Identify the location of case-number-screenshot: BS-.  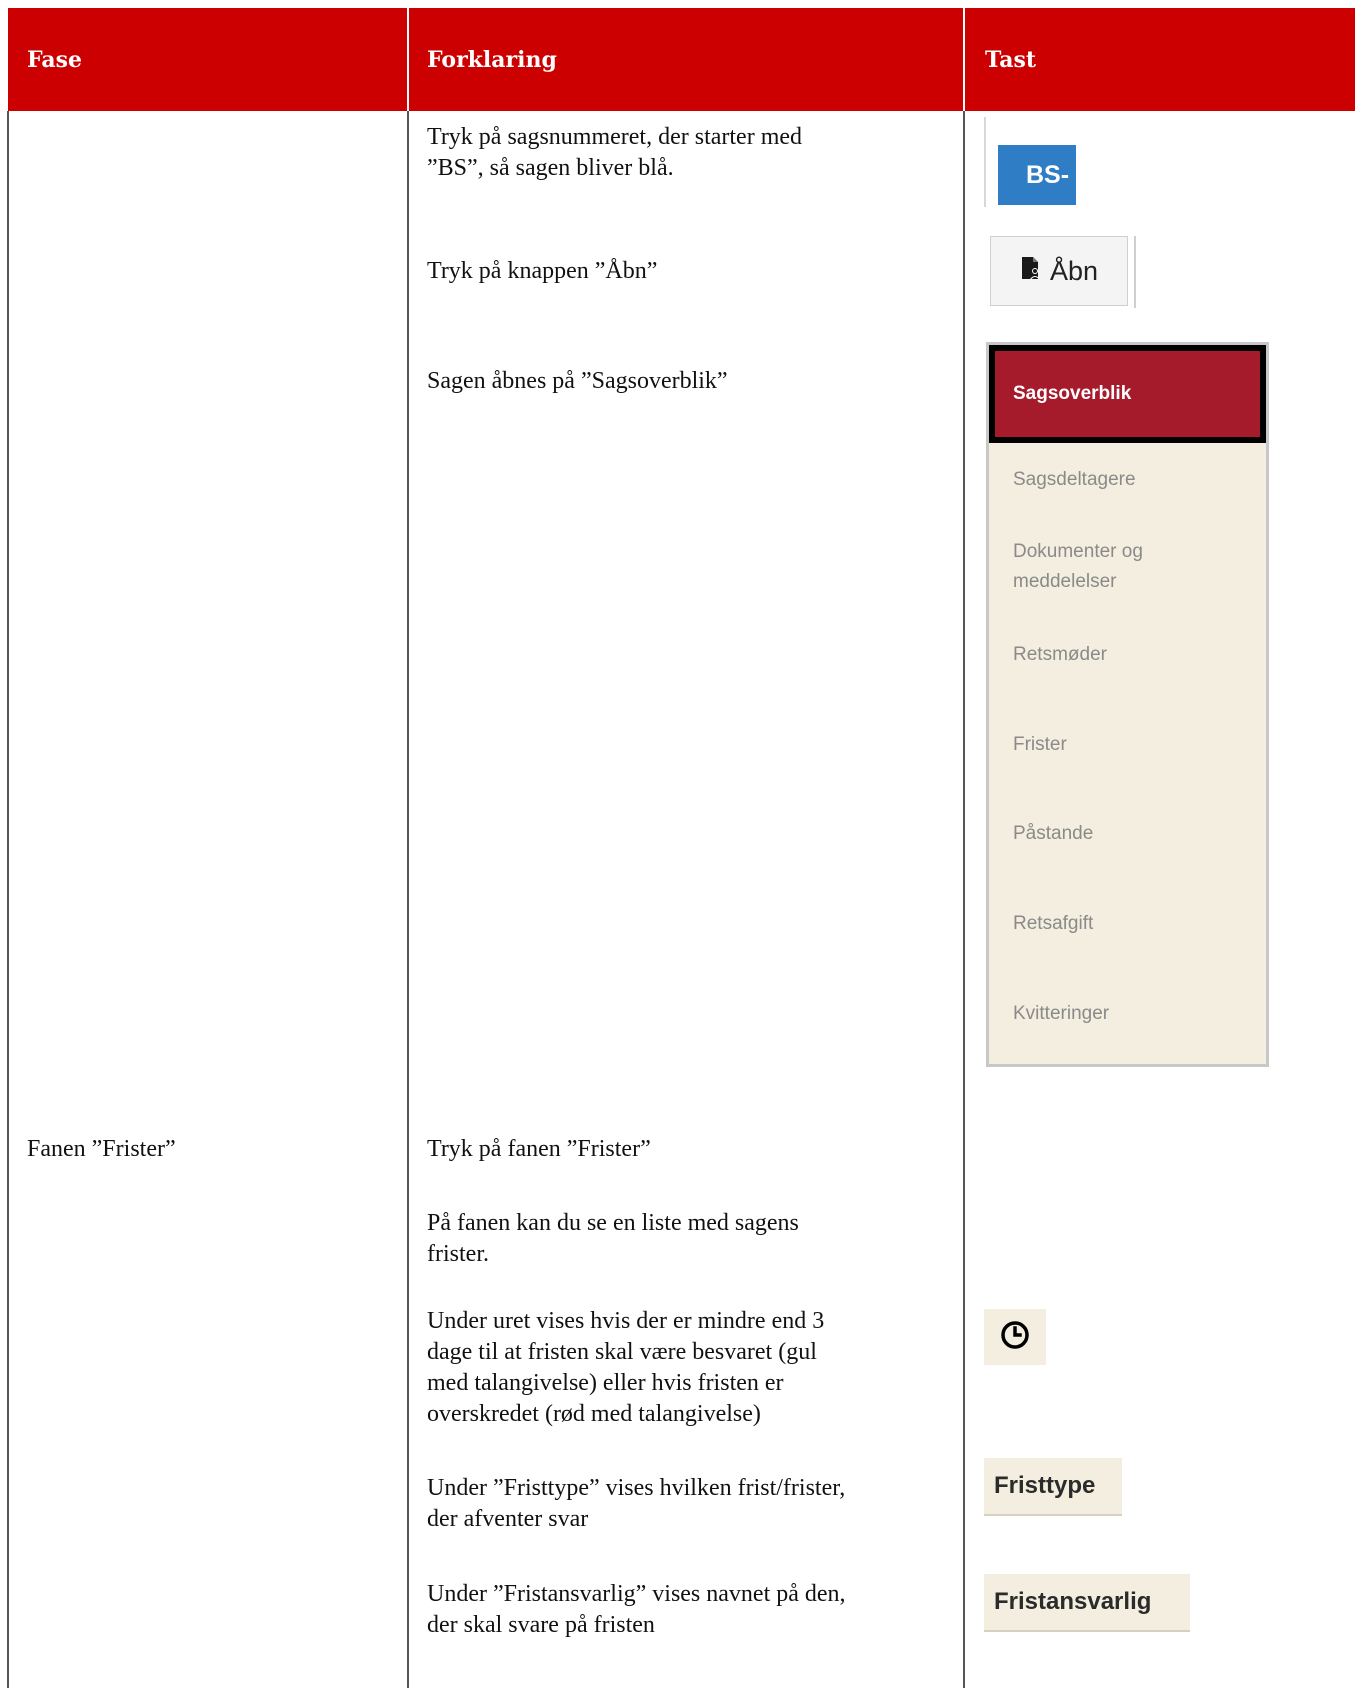
(1030, 162).